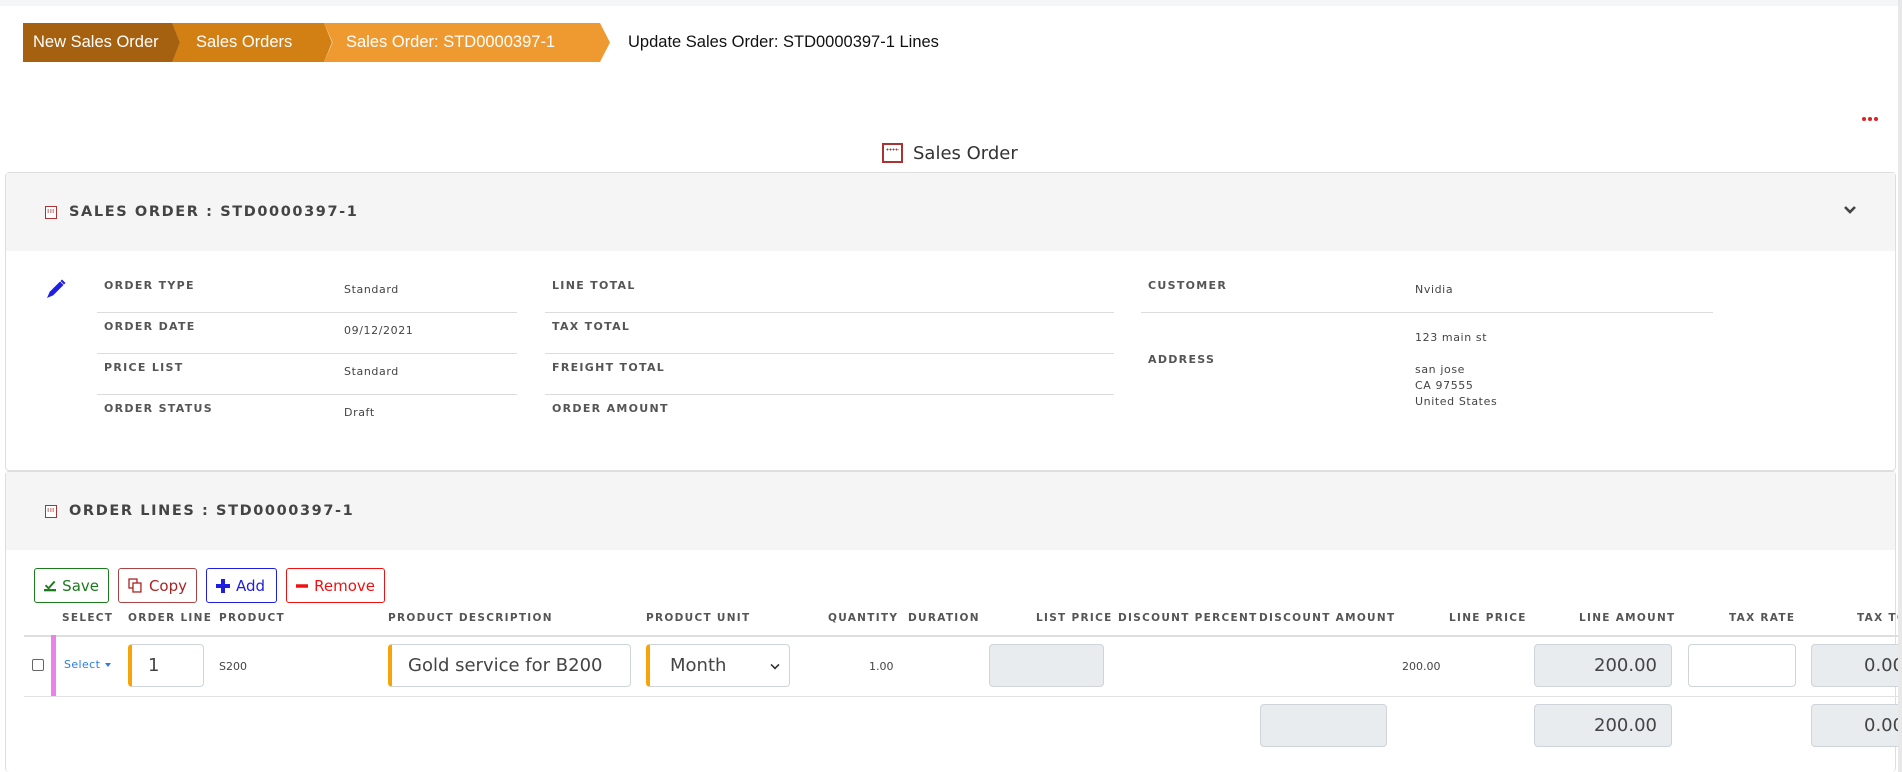 This screenshot has height=772, width=1902. Describe the element at coordinates (251, 585) in the screenshot. I see `add-label: Add` at that location.